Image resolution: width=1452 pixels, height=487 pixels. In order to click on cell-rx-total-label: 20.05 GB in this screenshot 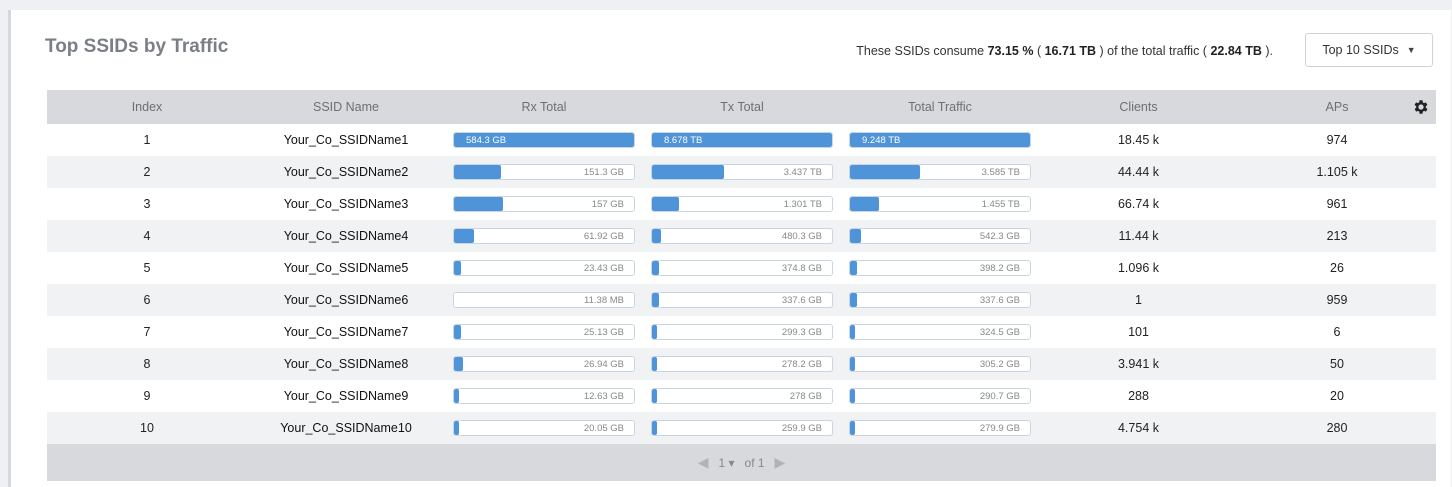, I will do `click(603, 428)`.